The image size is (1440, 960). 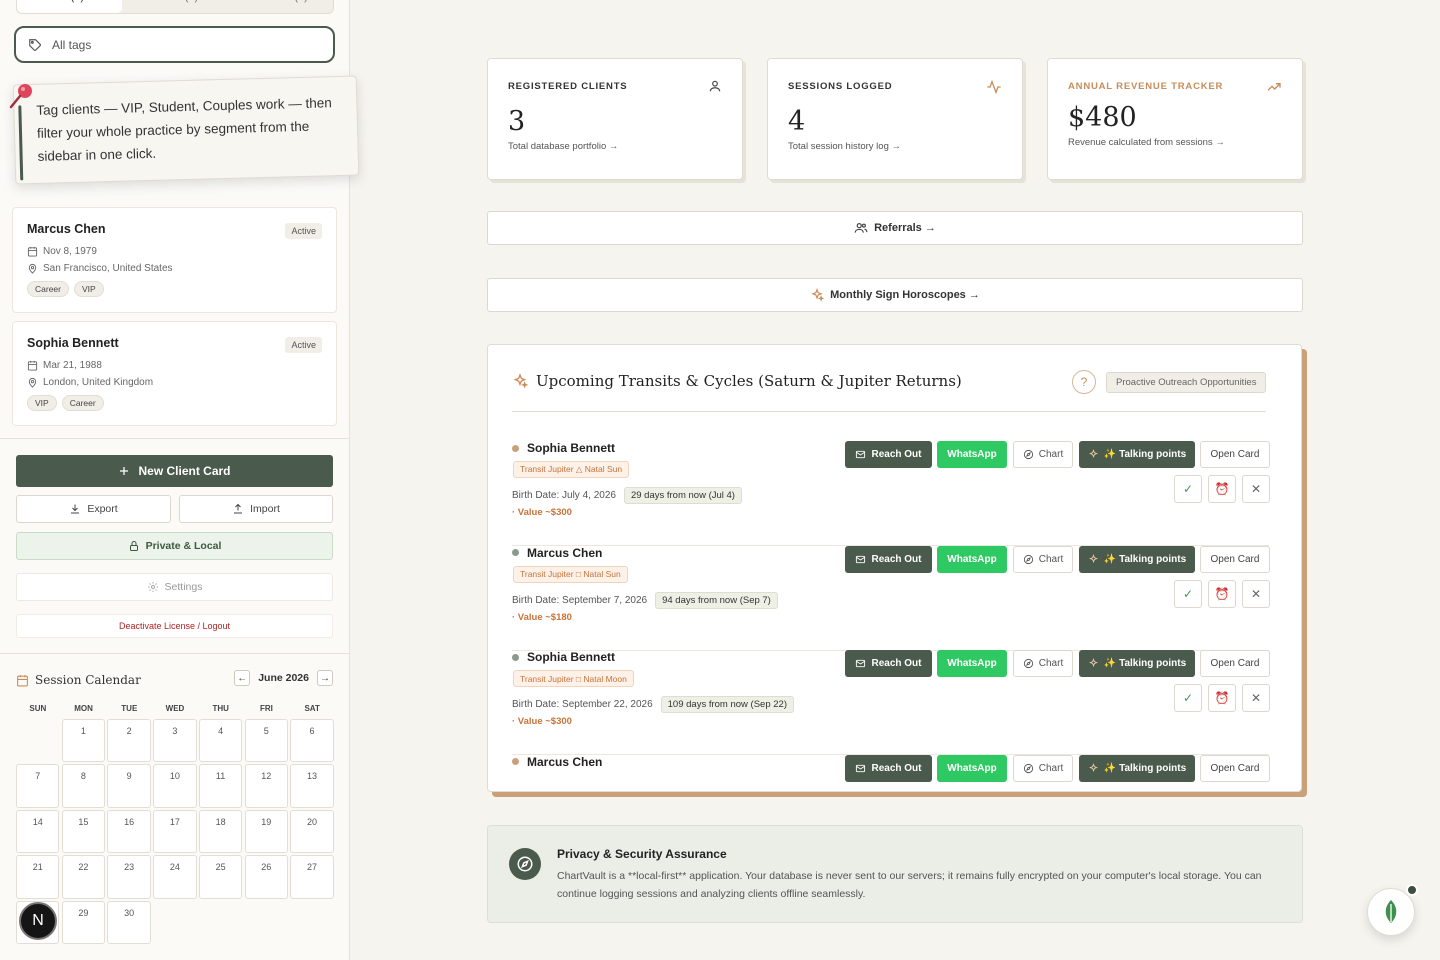 What do you see at coordinates (174, 587) in the screenshot?
I see `settings-button: Settings` at bounding box center [174, 587].